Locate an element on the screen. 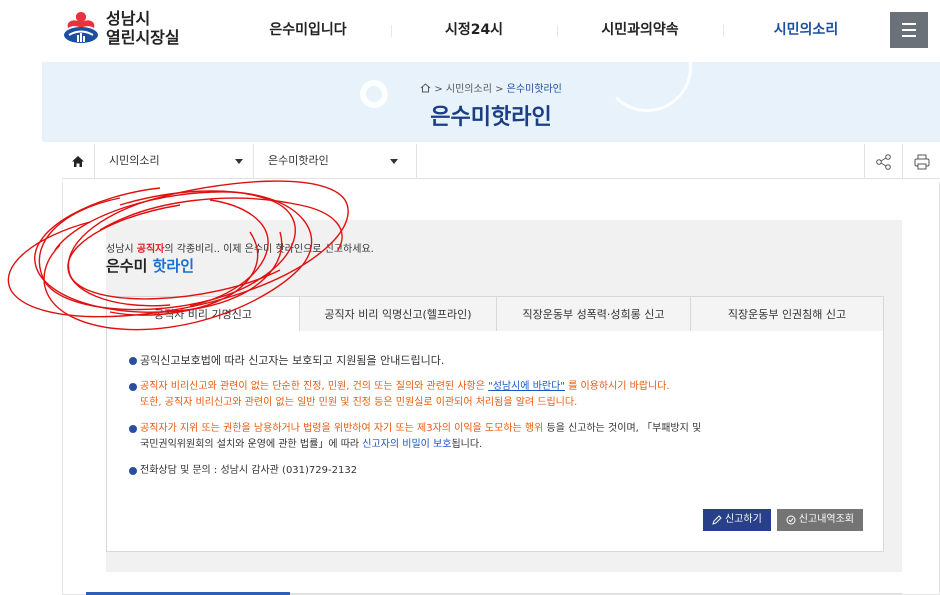 The image size is (940, 595). page-banner: > 시민의소리 > 은수미핫라인 은수미핫라인 is located at coordinates (491, 102).